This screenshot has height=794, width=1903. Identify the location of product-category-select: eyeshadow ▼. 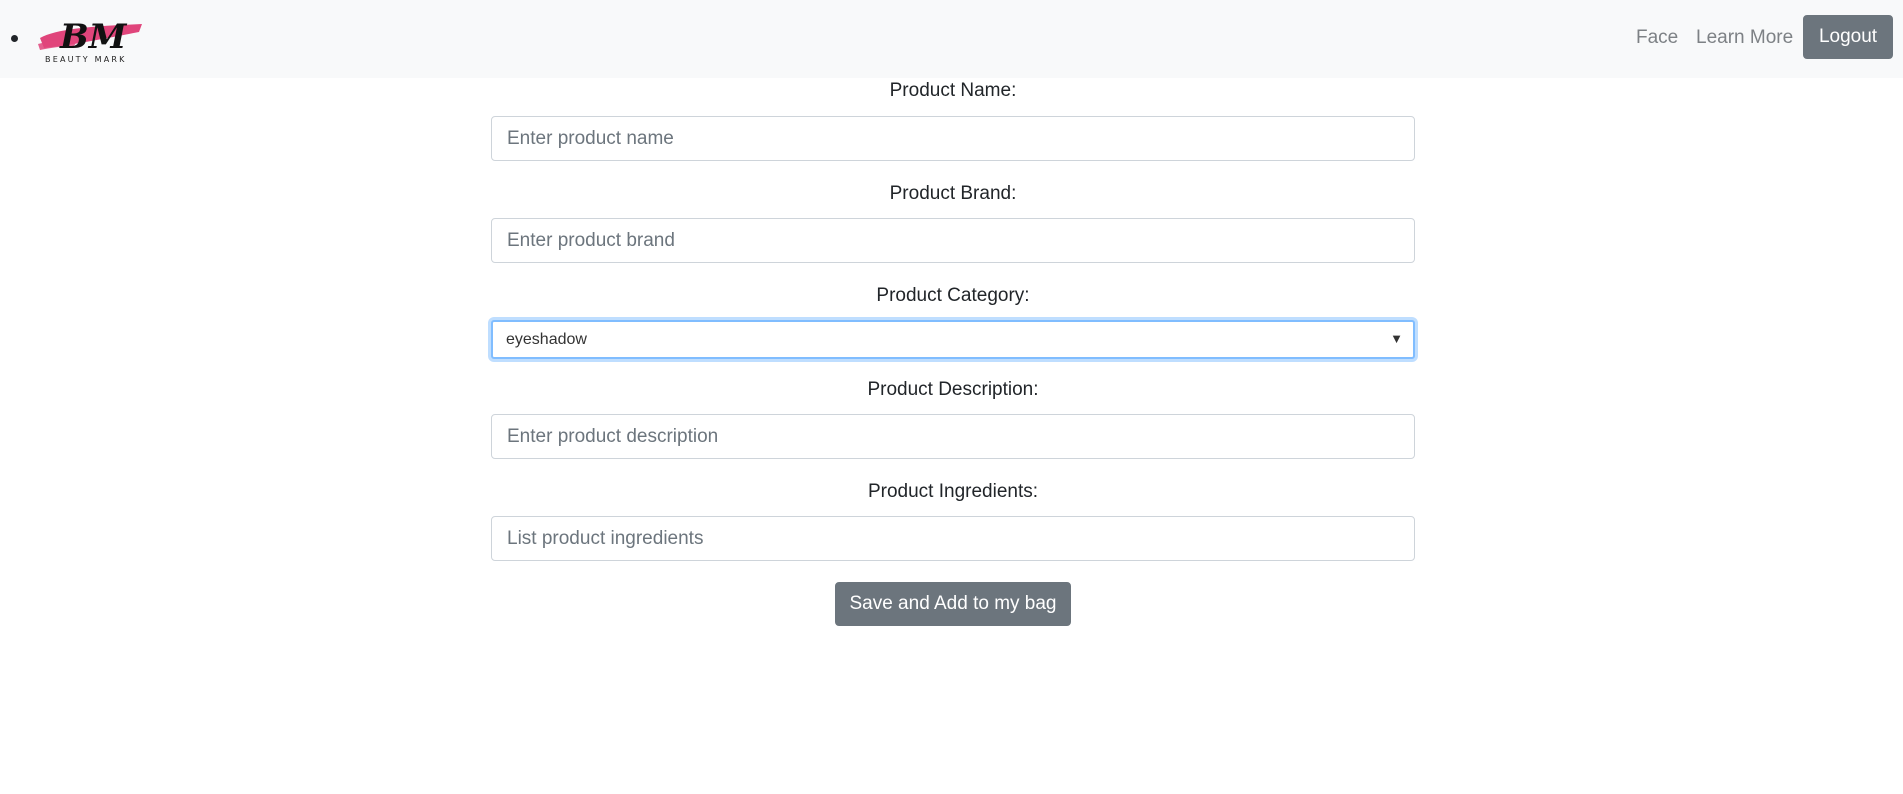
(953, 339).